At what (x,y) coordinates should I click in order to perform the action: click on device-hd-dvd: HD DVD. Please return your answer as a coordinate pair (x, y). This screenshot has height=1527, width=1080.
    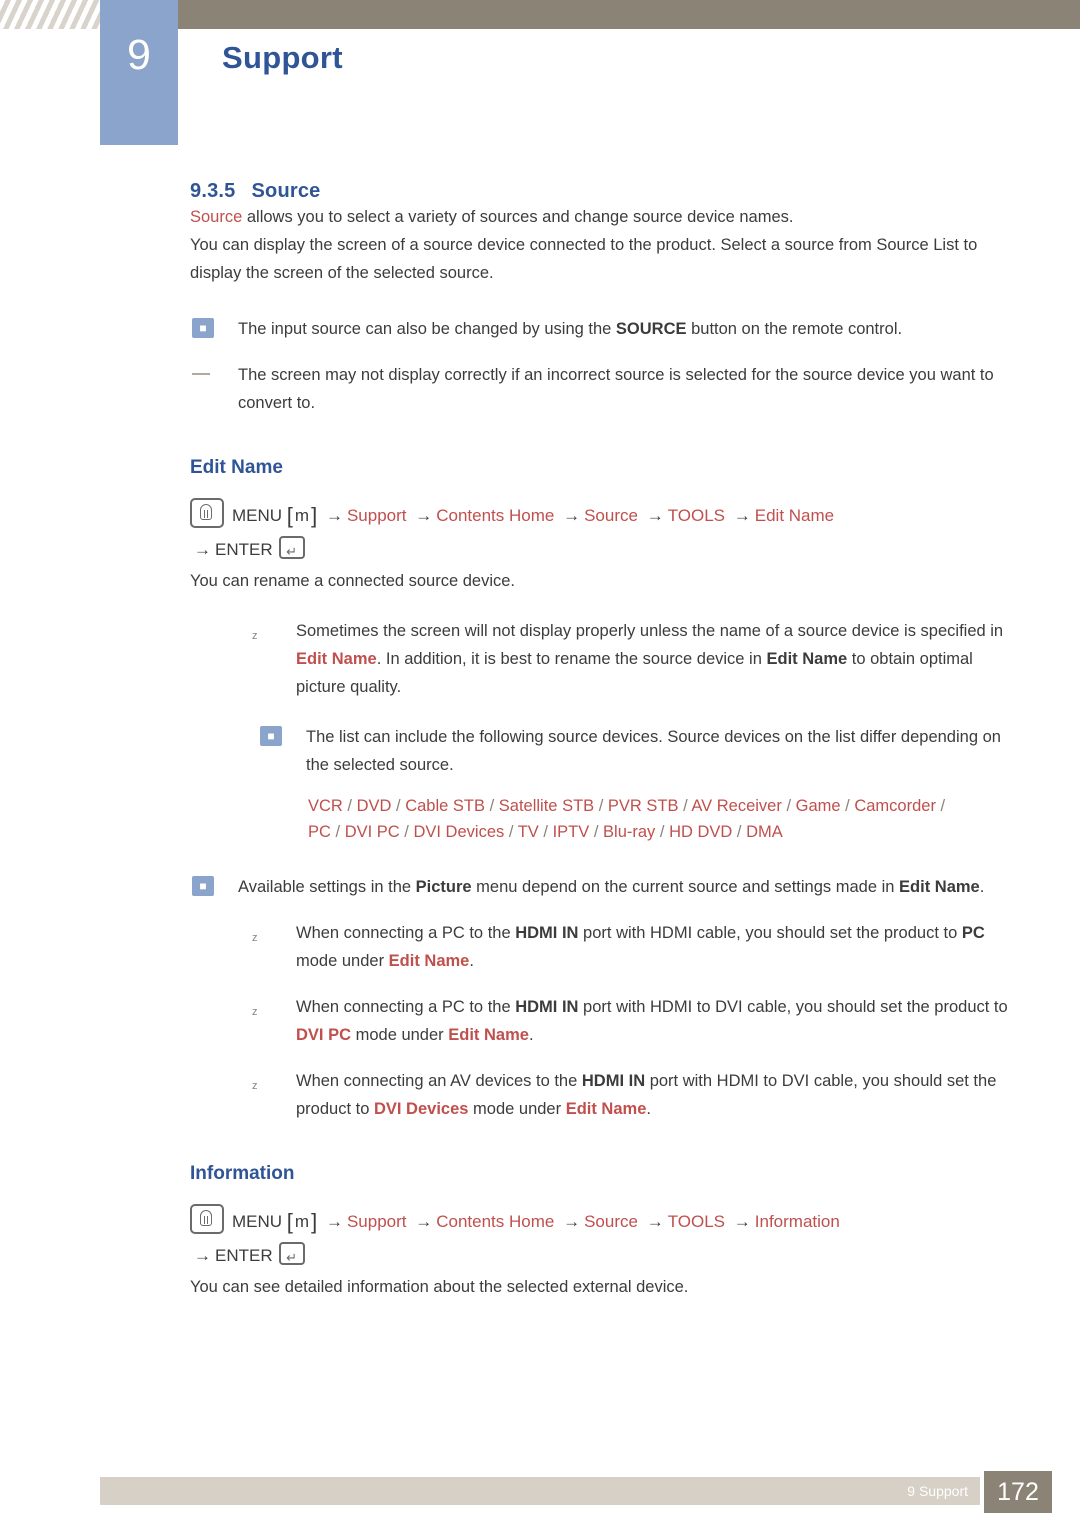
    Looking at the image, I should click on (701, 832).